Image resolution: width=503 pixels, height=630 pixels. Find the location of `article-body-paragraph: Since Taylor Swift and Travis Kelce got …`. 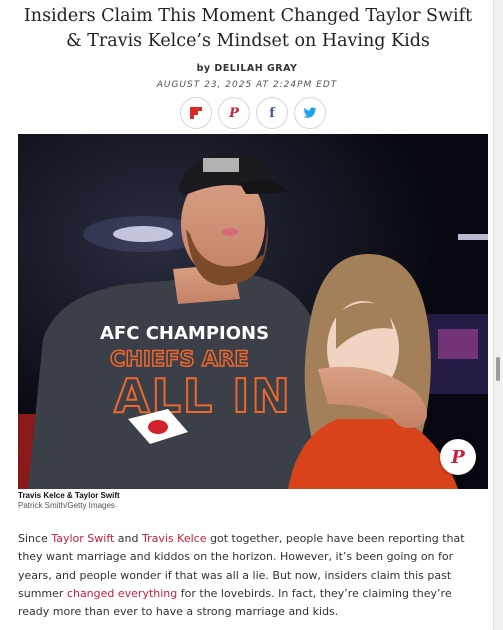

article-body-paragraph: Since Taylor Swift and Travis Kelce got … is located at coordinates (249, 575).